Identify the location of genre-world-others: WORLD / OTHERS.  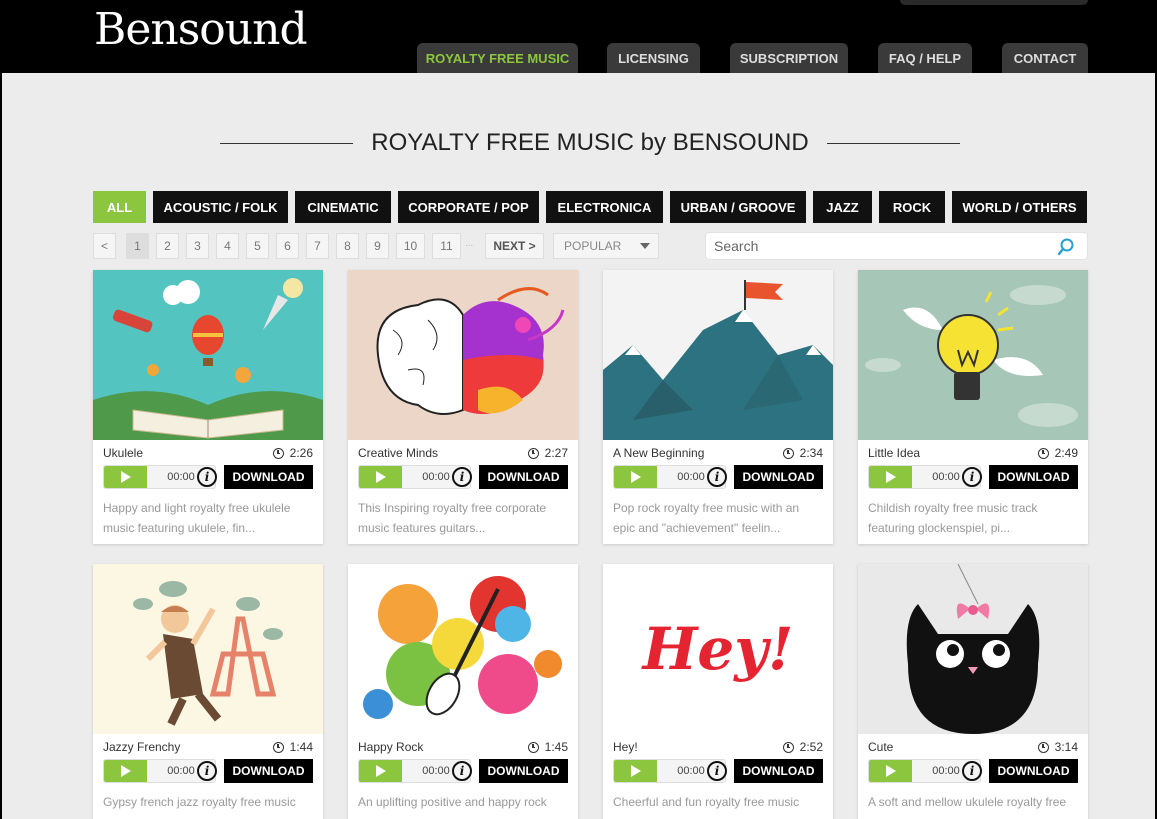
(1019, 207).